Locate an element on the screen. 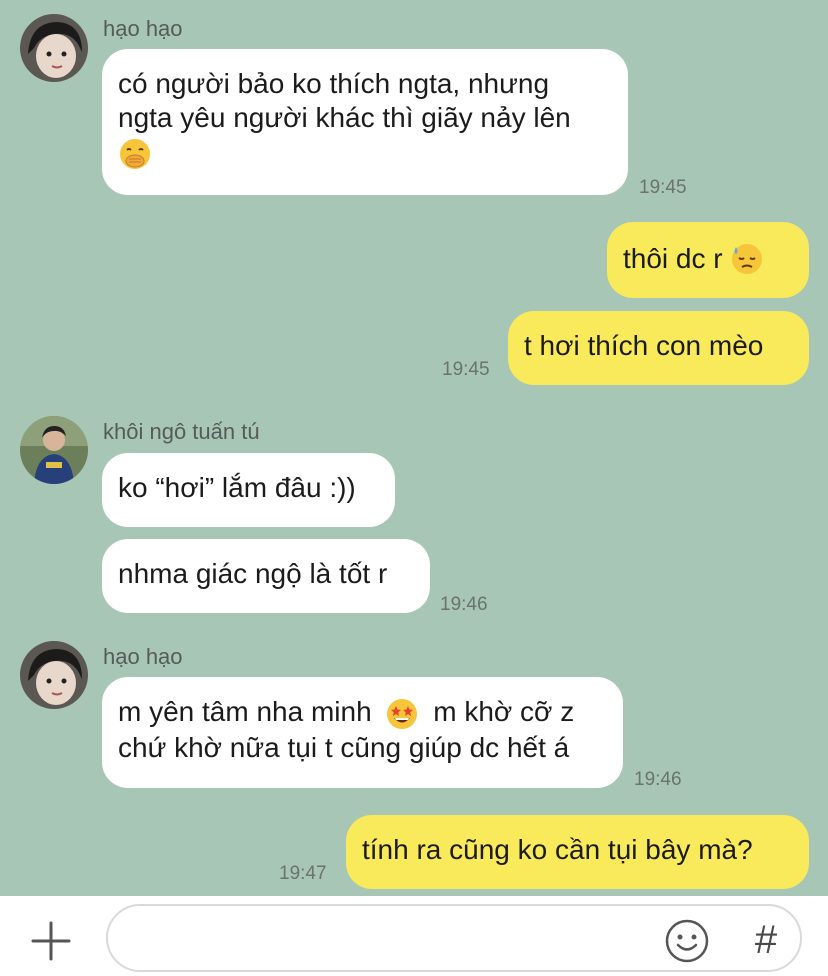 The width and height of the screenshot is (828, 976). message-text: t hơi thích con mèo is located at coordinates (644, 345).